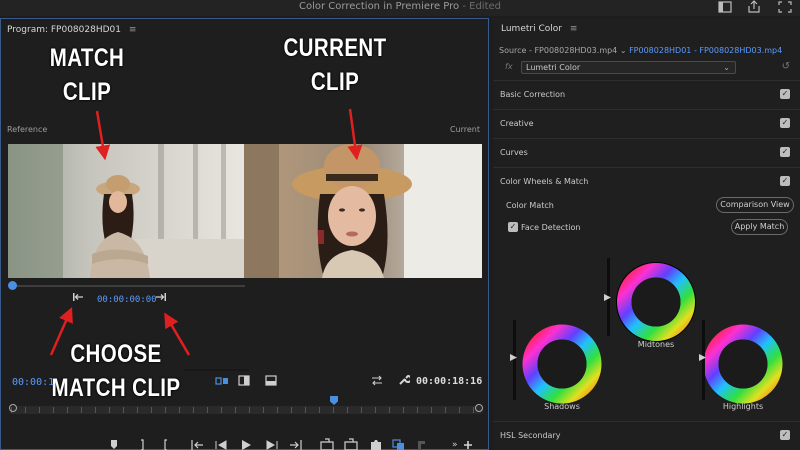 The image size is (800, 450). I want to click on step-forward-icon, so click(272, 445).